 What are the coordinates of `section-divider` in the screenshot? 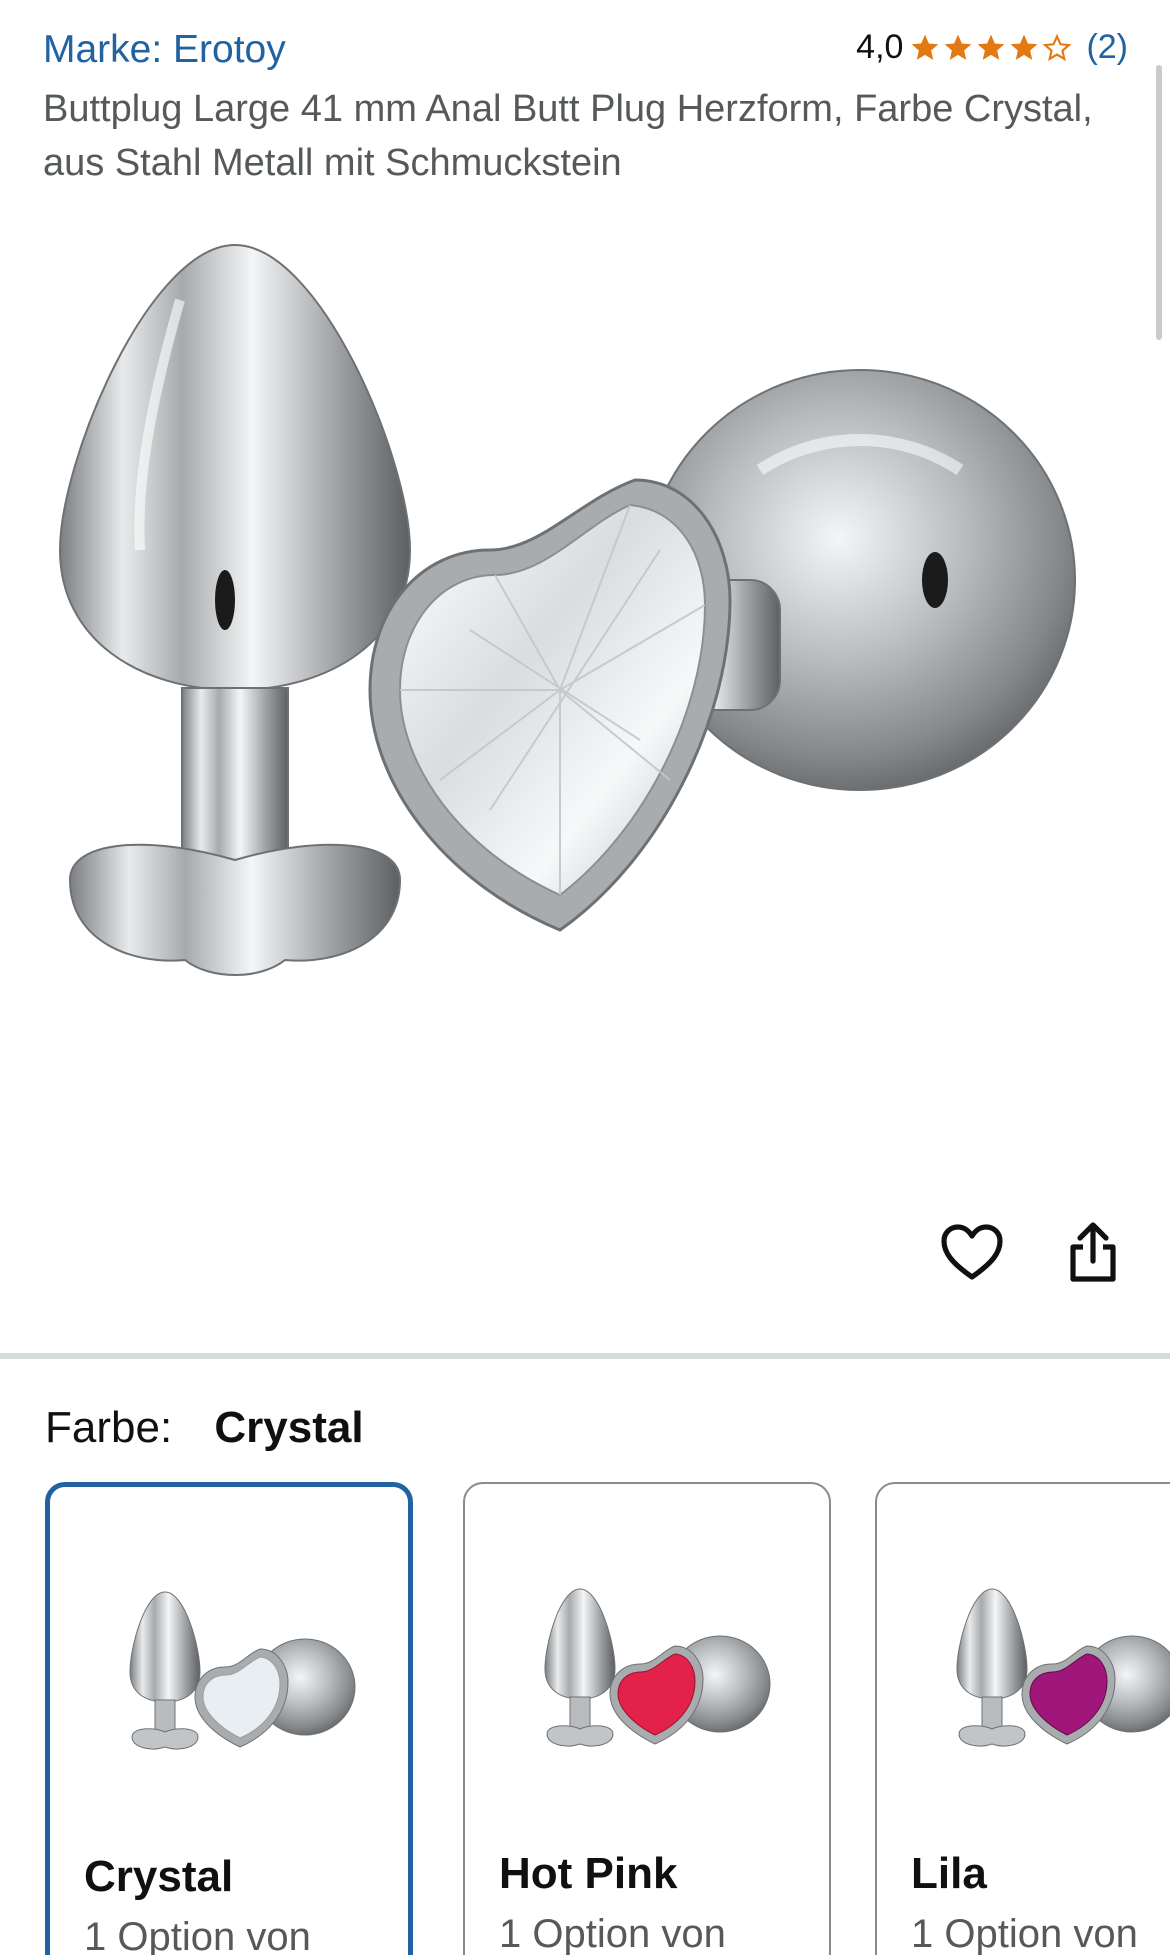 It's located at (585, 1356).